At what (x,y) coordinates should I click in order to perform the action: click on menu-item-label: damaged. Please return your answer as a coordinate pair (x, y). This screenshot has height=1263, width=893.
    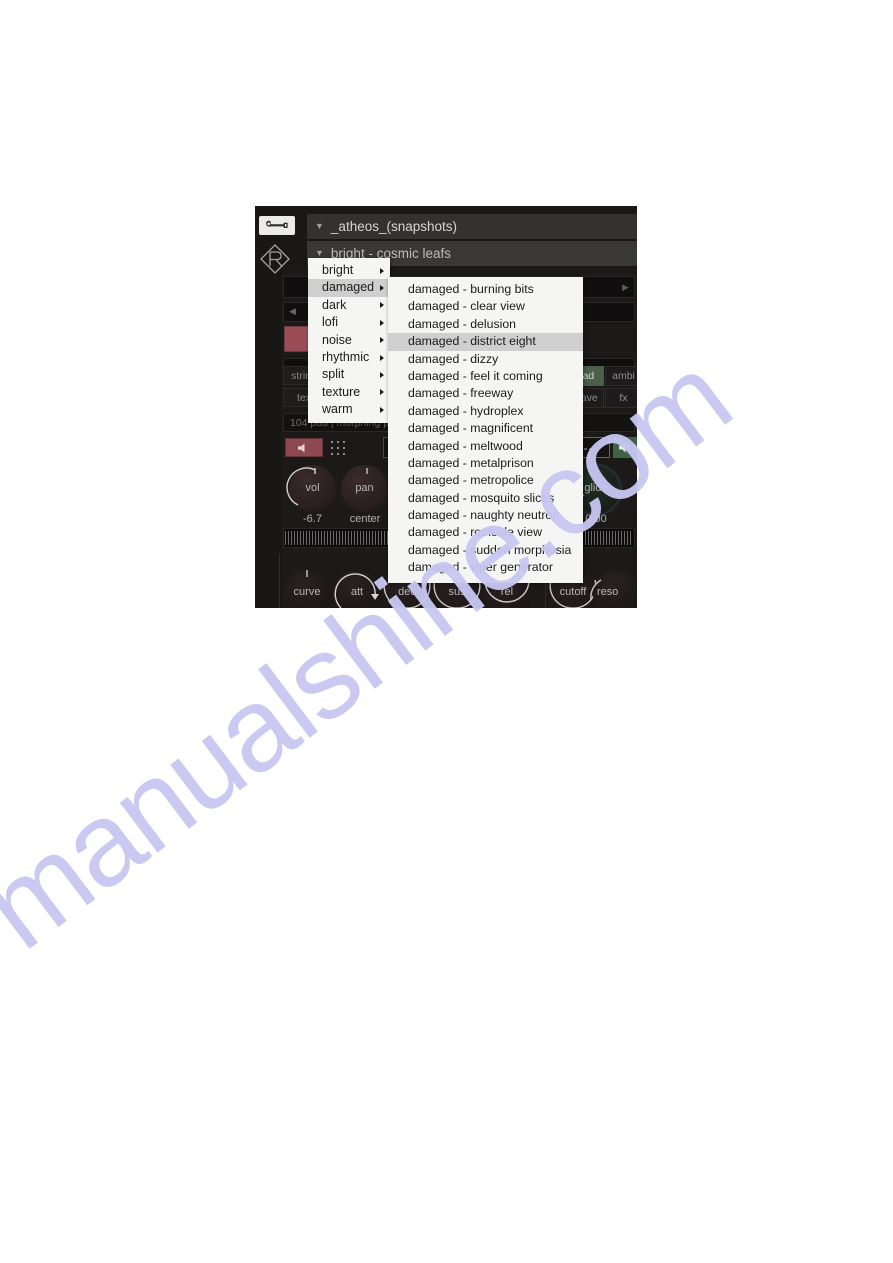
    Looking at the image, I should click on (348, 287).